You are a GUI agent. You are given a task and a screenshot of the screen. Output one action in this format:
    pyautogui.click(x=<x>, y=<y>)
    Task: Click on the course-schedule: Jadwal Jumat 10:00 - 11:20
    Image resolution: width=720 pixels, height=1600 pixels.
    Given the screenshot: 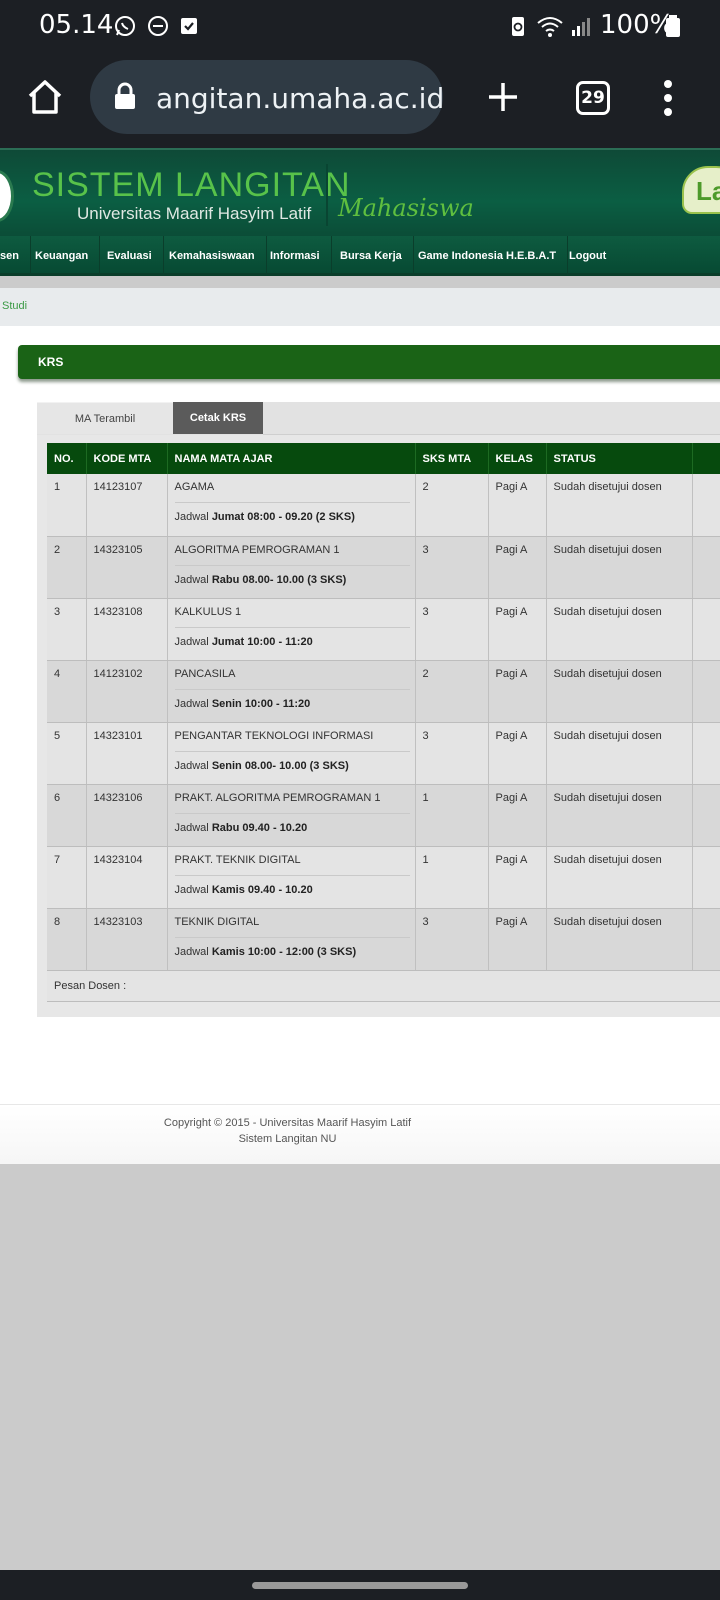 What is the action you would take?
    pyautogui.click(x=291, y=638)
    